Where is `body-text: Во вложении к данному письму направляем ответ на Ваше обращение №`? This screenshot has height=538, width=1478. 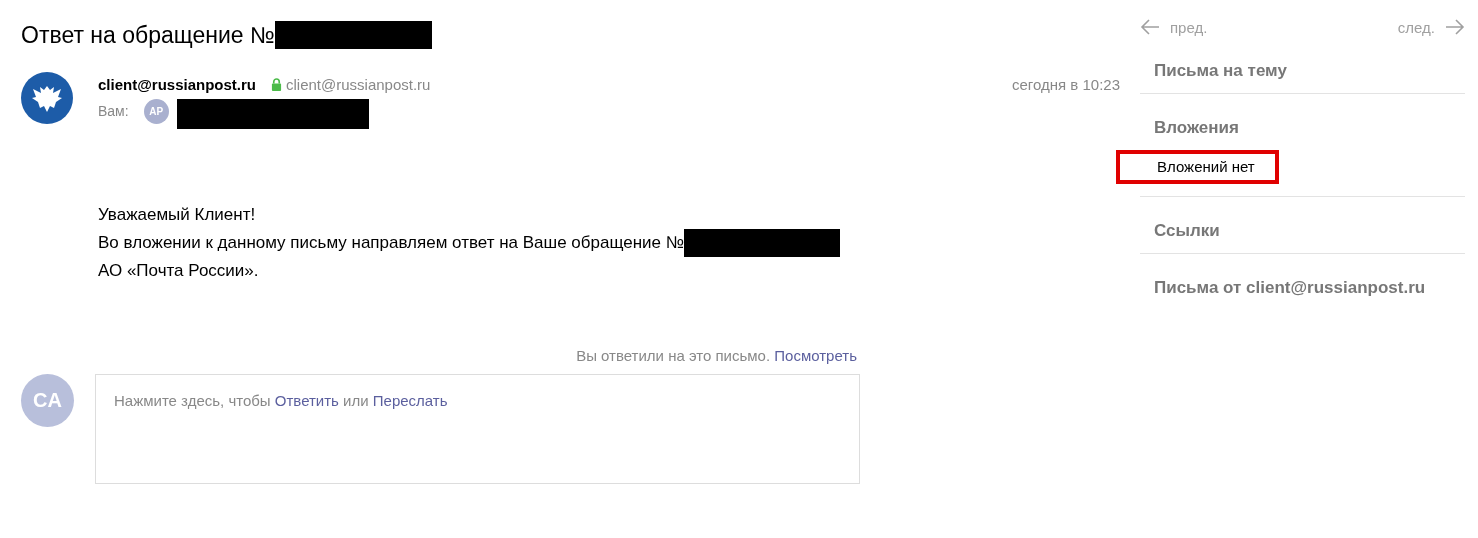 body-text: Во вложении к данному письму направляем ответ на Ваше обращение № is located at coordinates (391, 243).